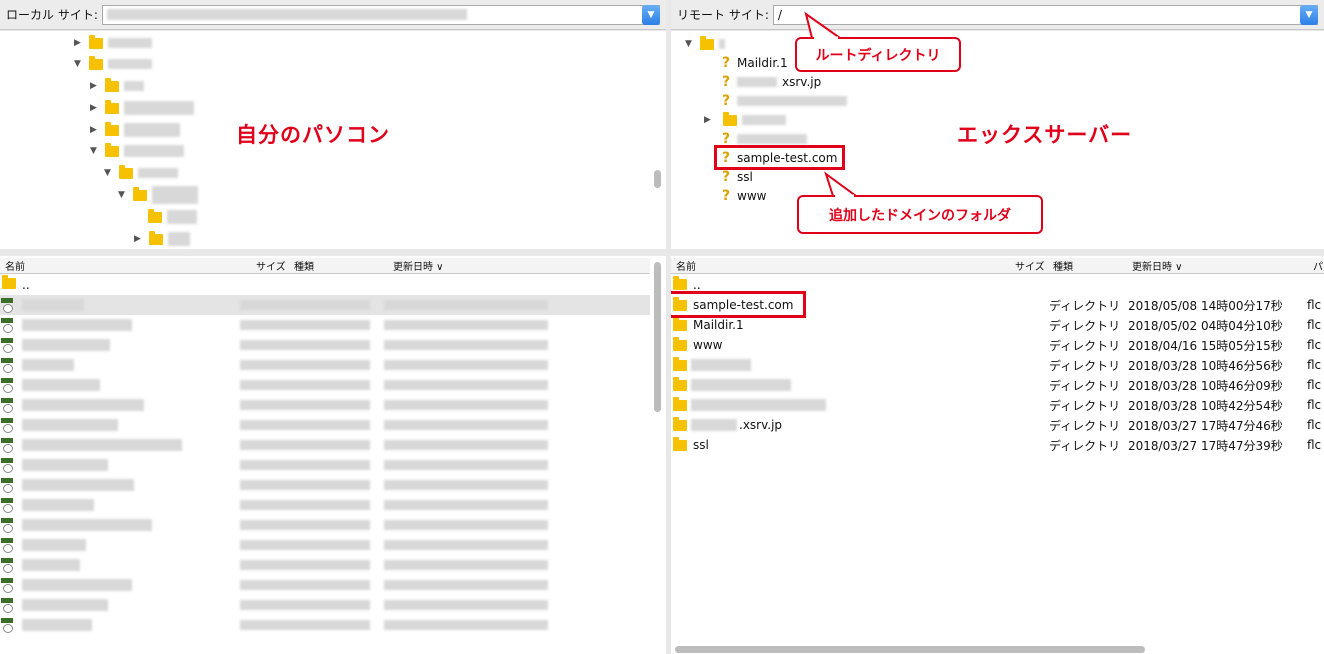 Image resolution: width=1324 pixels, height=654 pixels. What do you see at coordinates (1318, 265) in the screenshot?
I see `col-perm-header: パ` at bounding box center [1318, 265].